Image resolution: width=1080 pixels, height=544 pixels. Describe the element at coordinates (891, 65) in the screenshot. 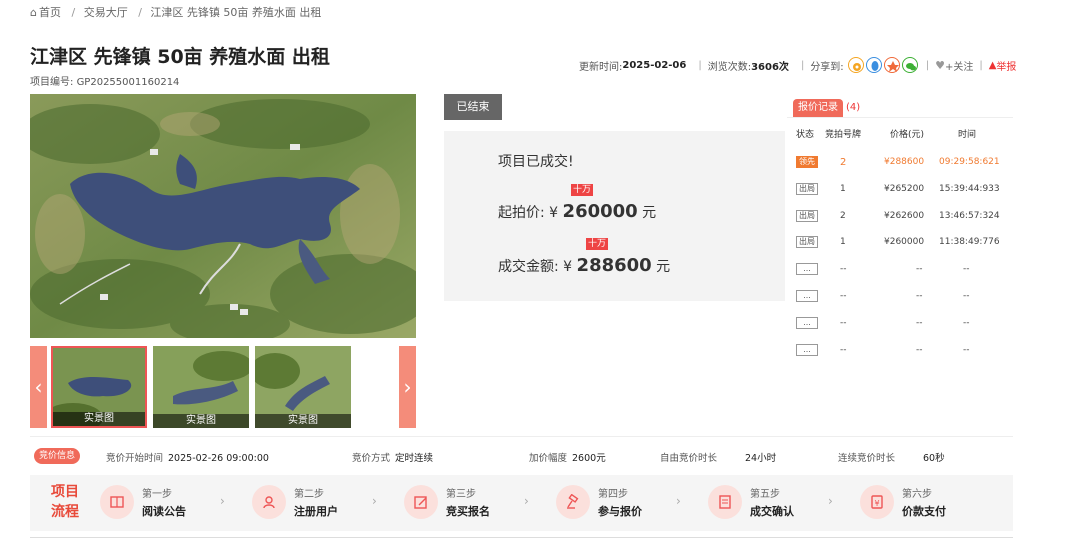

I see `qzone-share-icon` at that location.